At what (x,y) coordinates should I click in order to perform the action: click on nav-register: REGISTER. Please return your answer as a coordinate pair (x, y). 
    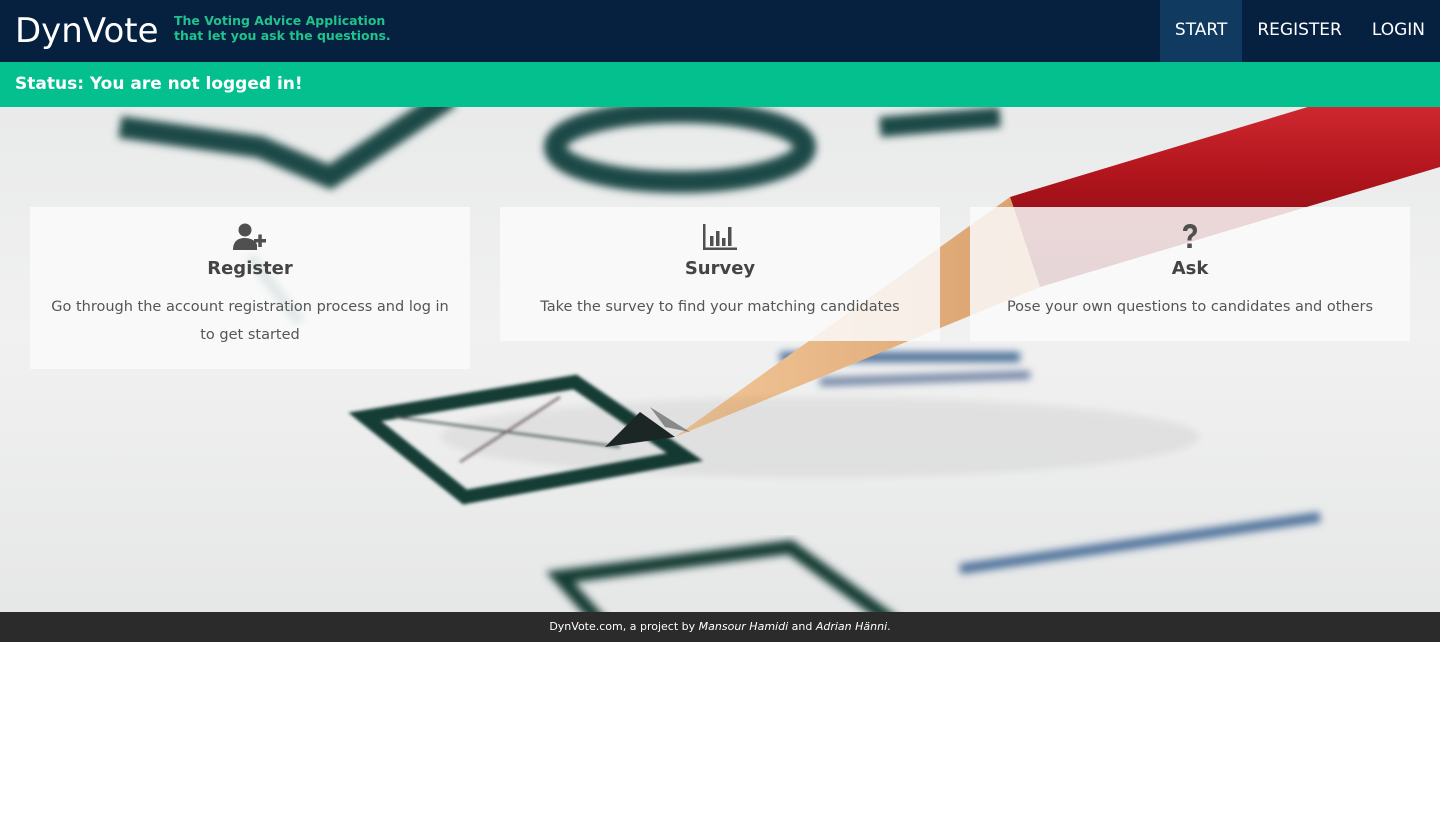
    Looking at the image, I should click on (1299, 31).